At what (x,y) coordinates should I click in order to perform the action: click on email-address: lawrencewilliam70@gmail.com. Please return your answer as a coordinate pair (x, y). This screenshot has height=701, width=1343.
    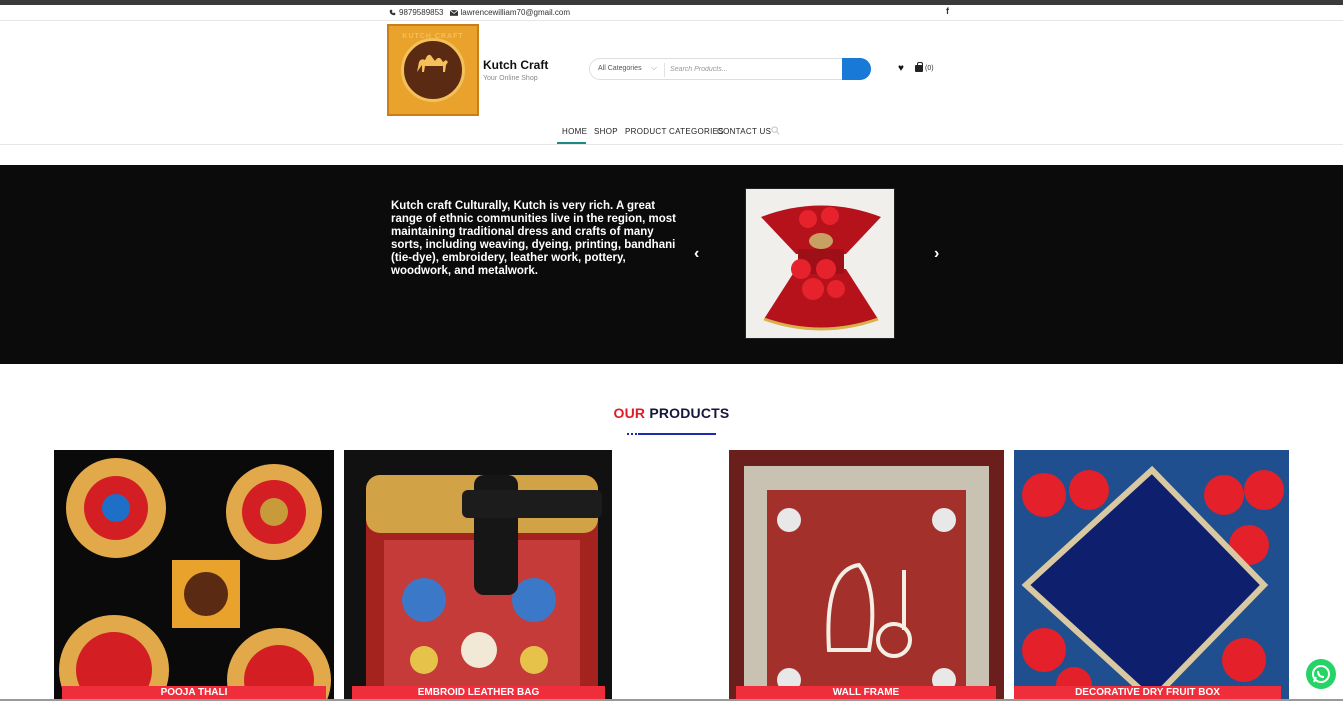
    Looking at the image, I should click on (515, 12).